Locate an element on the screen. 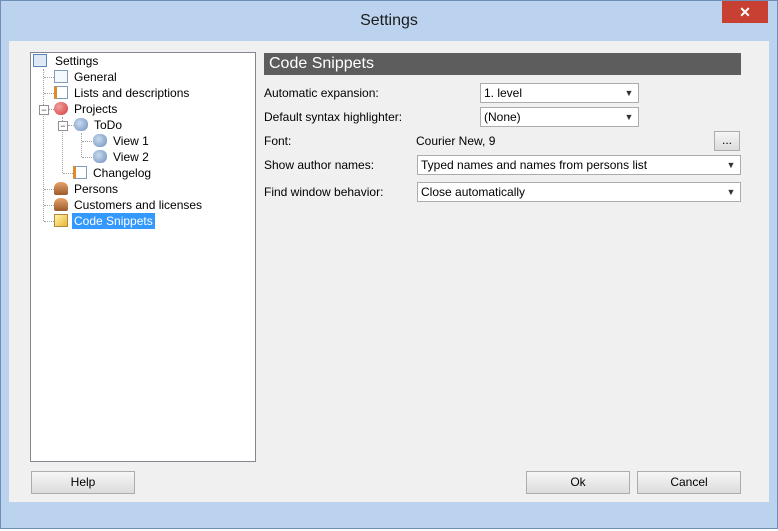 This screenshot has width=778, height=531. automatic-expansion-value: 1. level is located at coordinates (503, 93).